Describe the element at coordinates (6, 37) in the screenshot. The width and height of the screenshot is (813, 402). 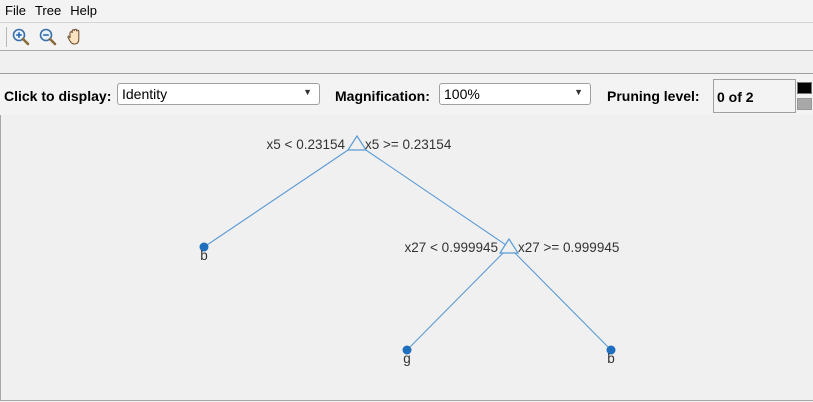
I see `toolbar-separator` at that location.